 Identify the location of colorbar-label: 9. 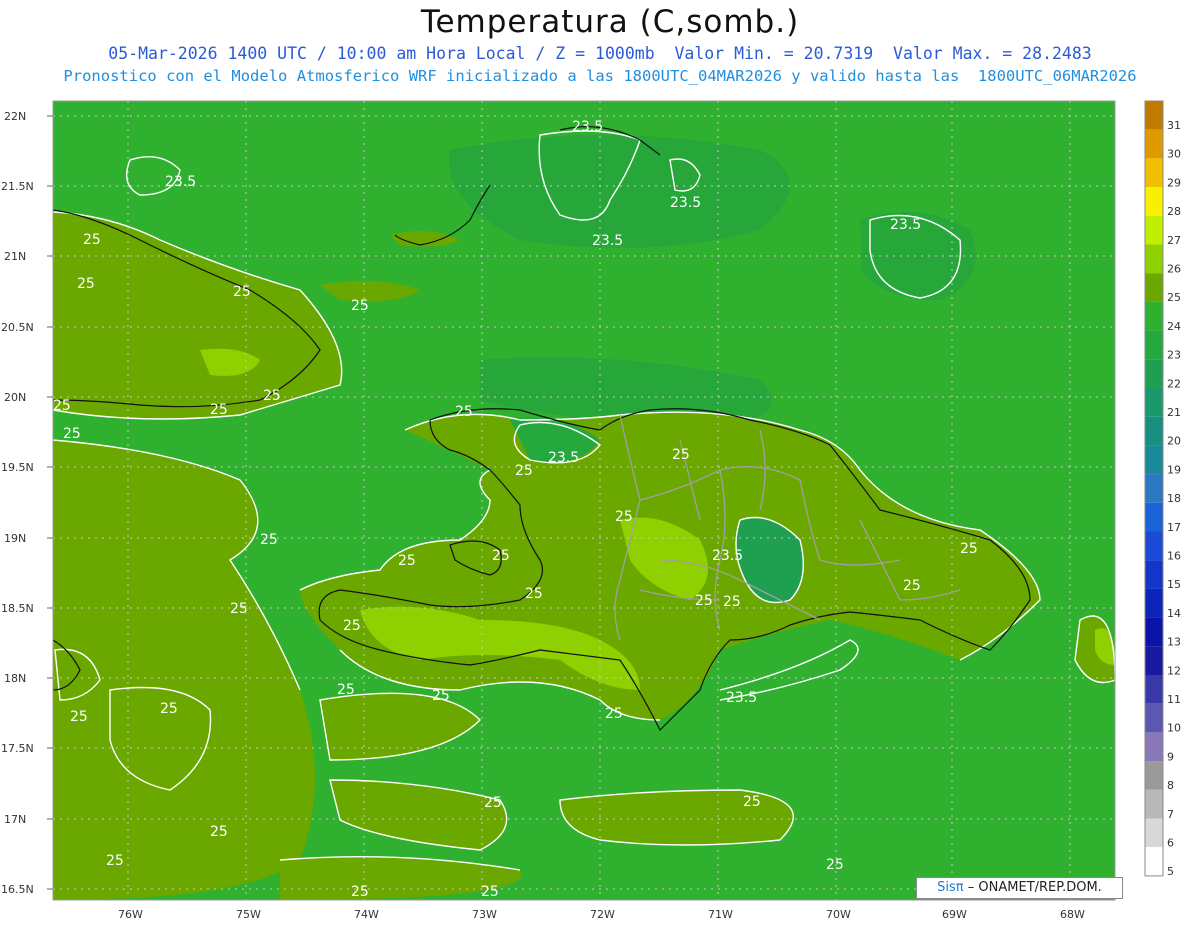
(1170, 756).